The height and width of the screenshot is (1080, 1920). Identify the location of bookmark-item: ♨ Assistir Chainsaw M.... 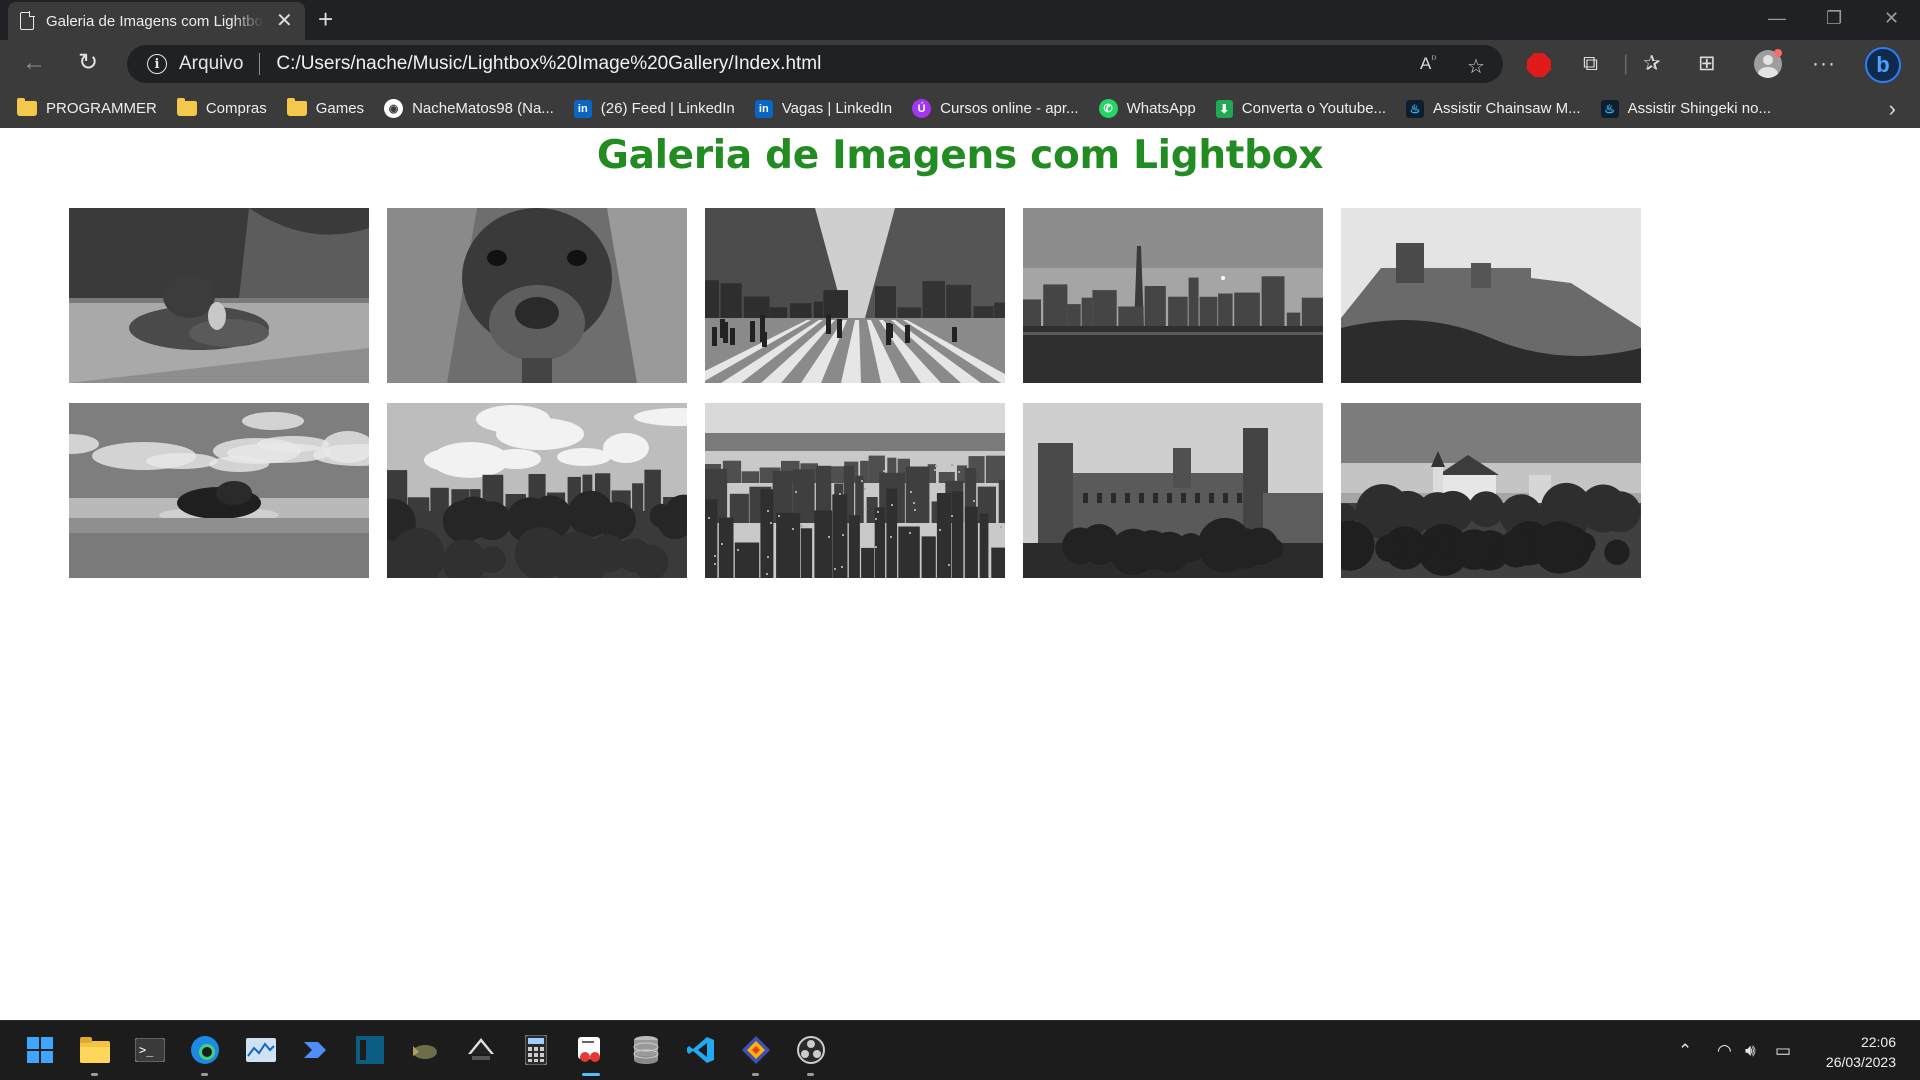
(1493, 108).